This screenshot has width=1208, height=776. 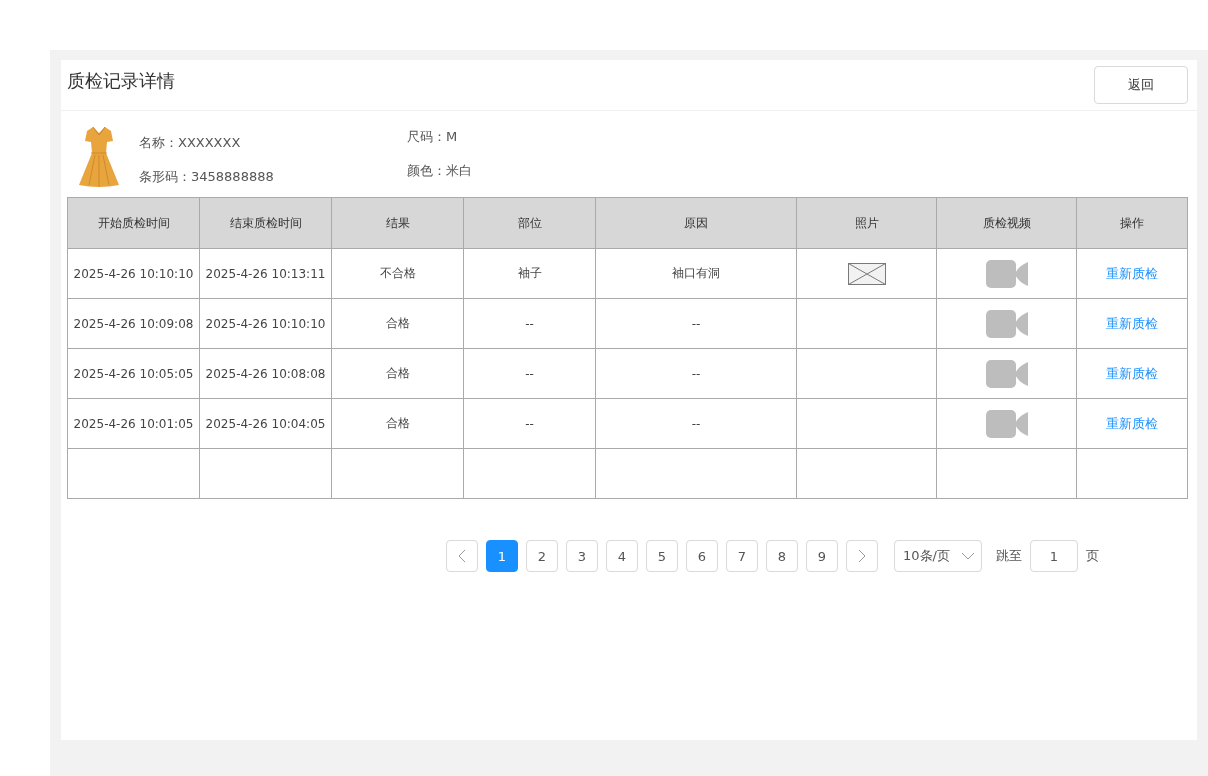 I want to click on table-cell: 袖子, so click(x=530, y=274).